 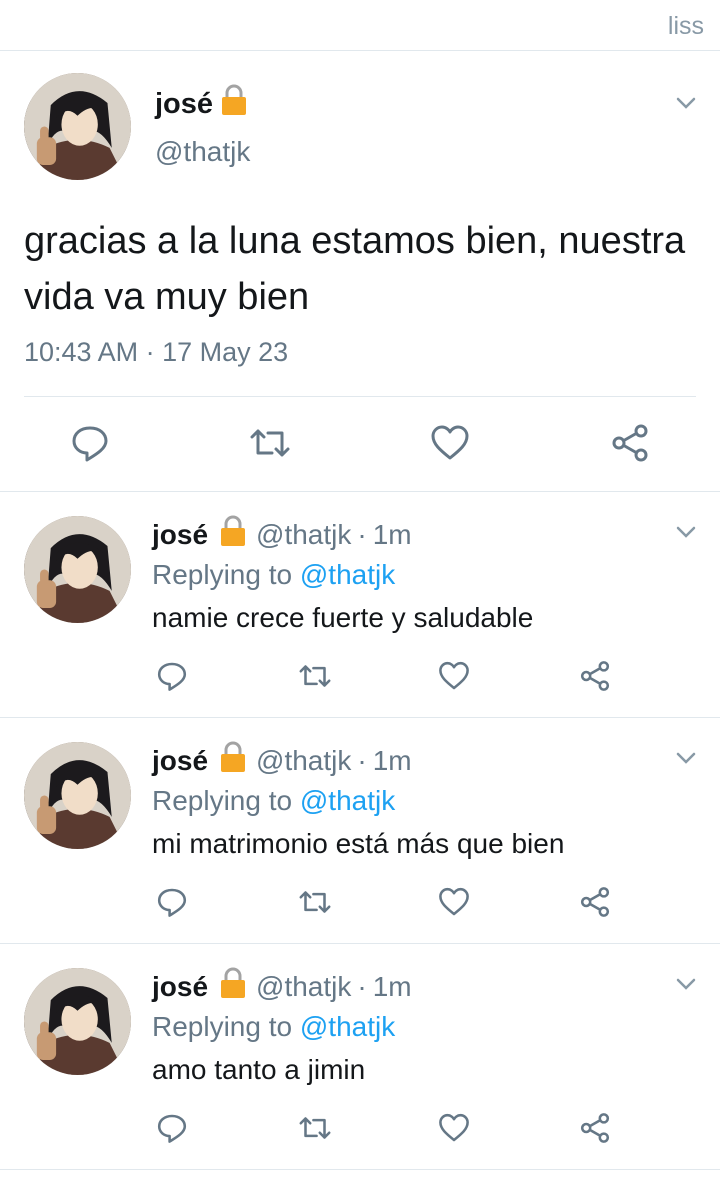 What do you see at coordinates (360, 396) in the screenshot?
I see `divider` at bounding box center [360, 396].